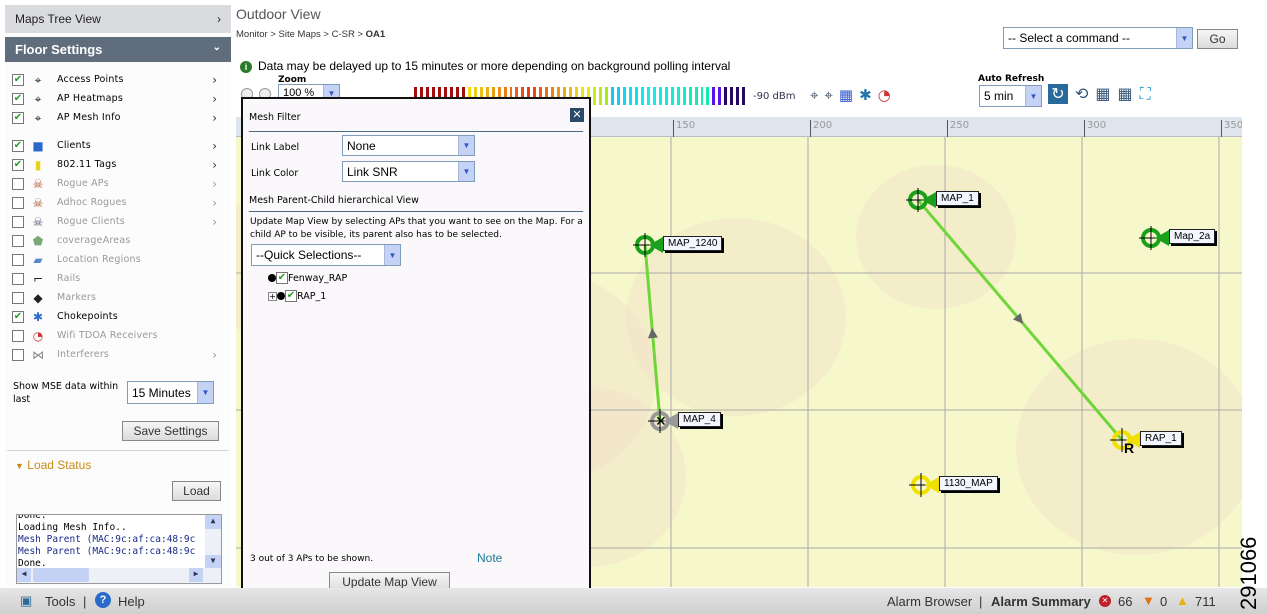 The width and height of the screenshot is (1267, 614). Describe the element at coordinates (699, 419) in the screenshot. I see `ap-label: MAP_4` at that location.